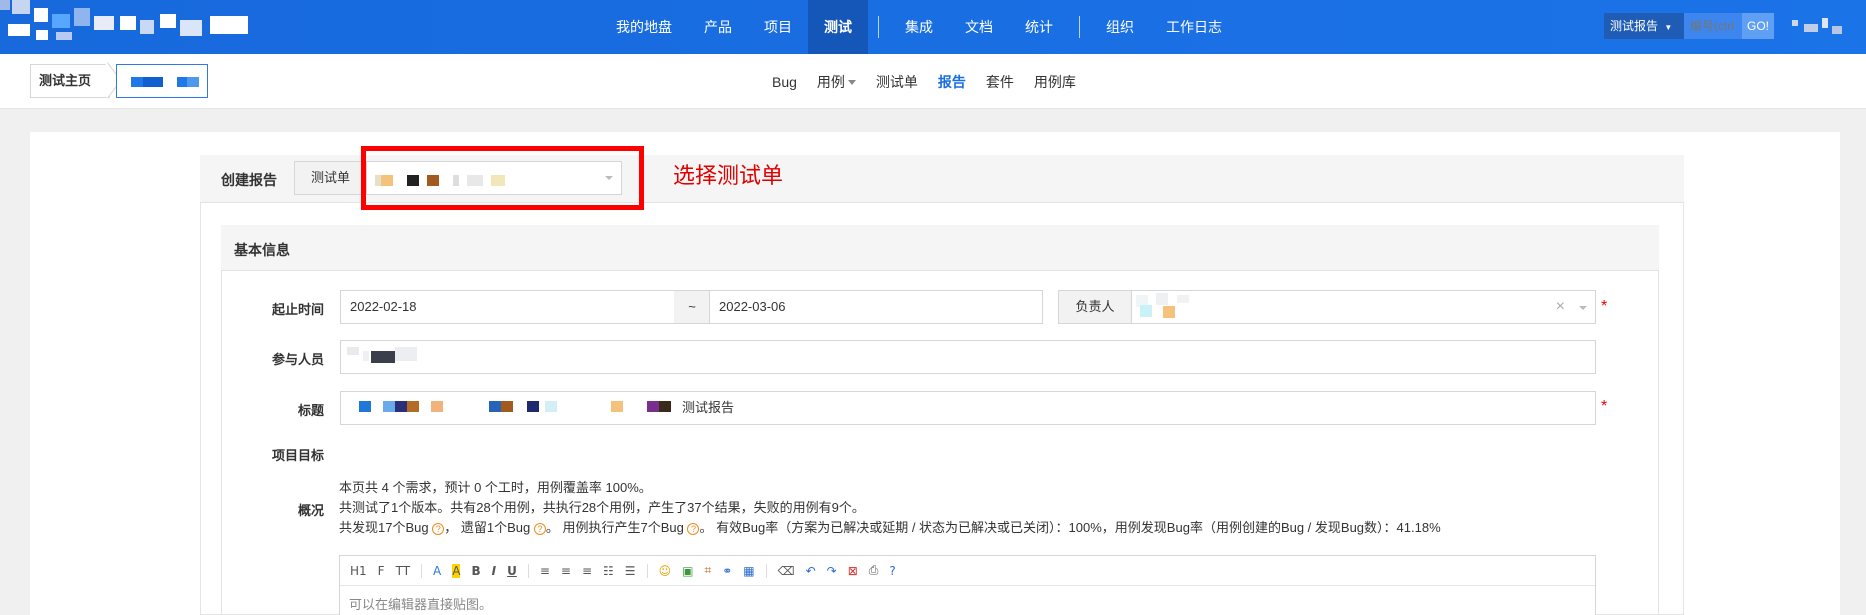  Describe the element at coordinates (853, 571) in the screenshot. I see `fullscreen-icon: ⊠` at that location.